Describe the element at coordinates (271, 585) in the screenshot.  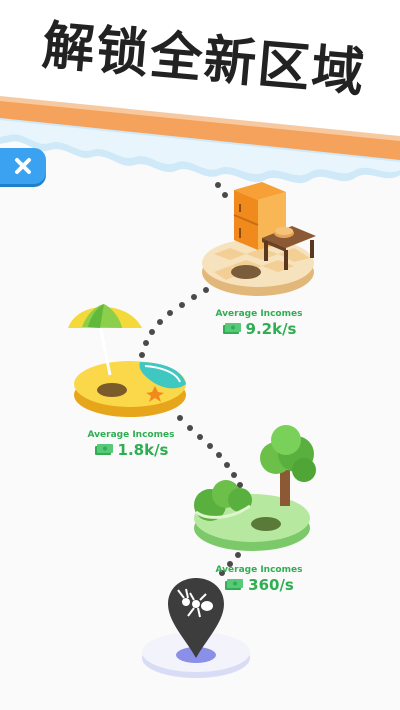
I see `income-value: 360/s` at that location.